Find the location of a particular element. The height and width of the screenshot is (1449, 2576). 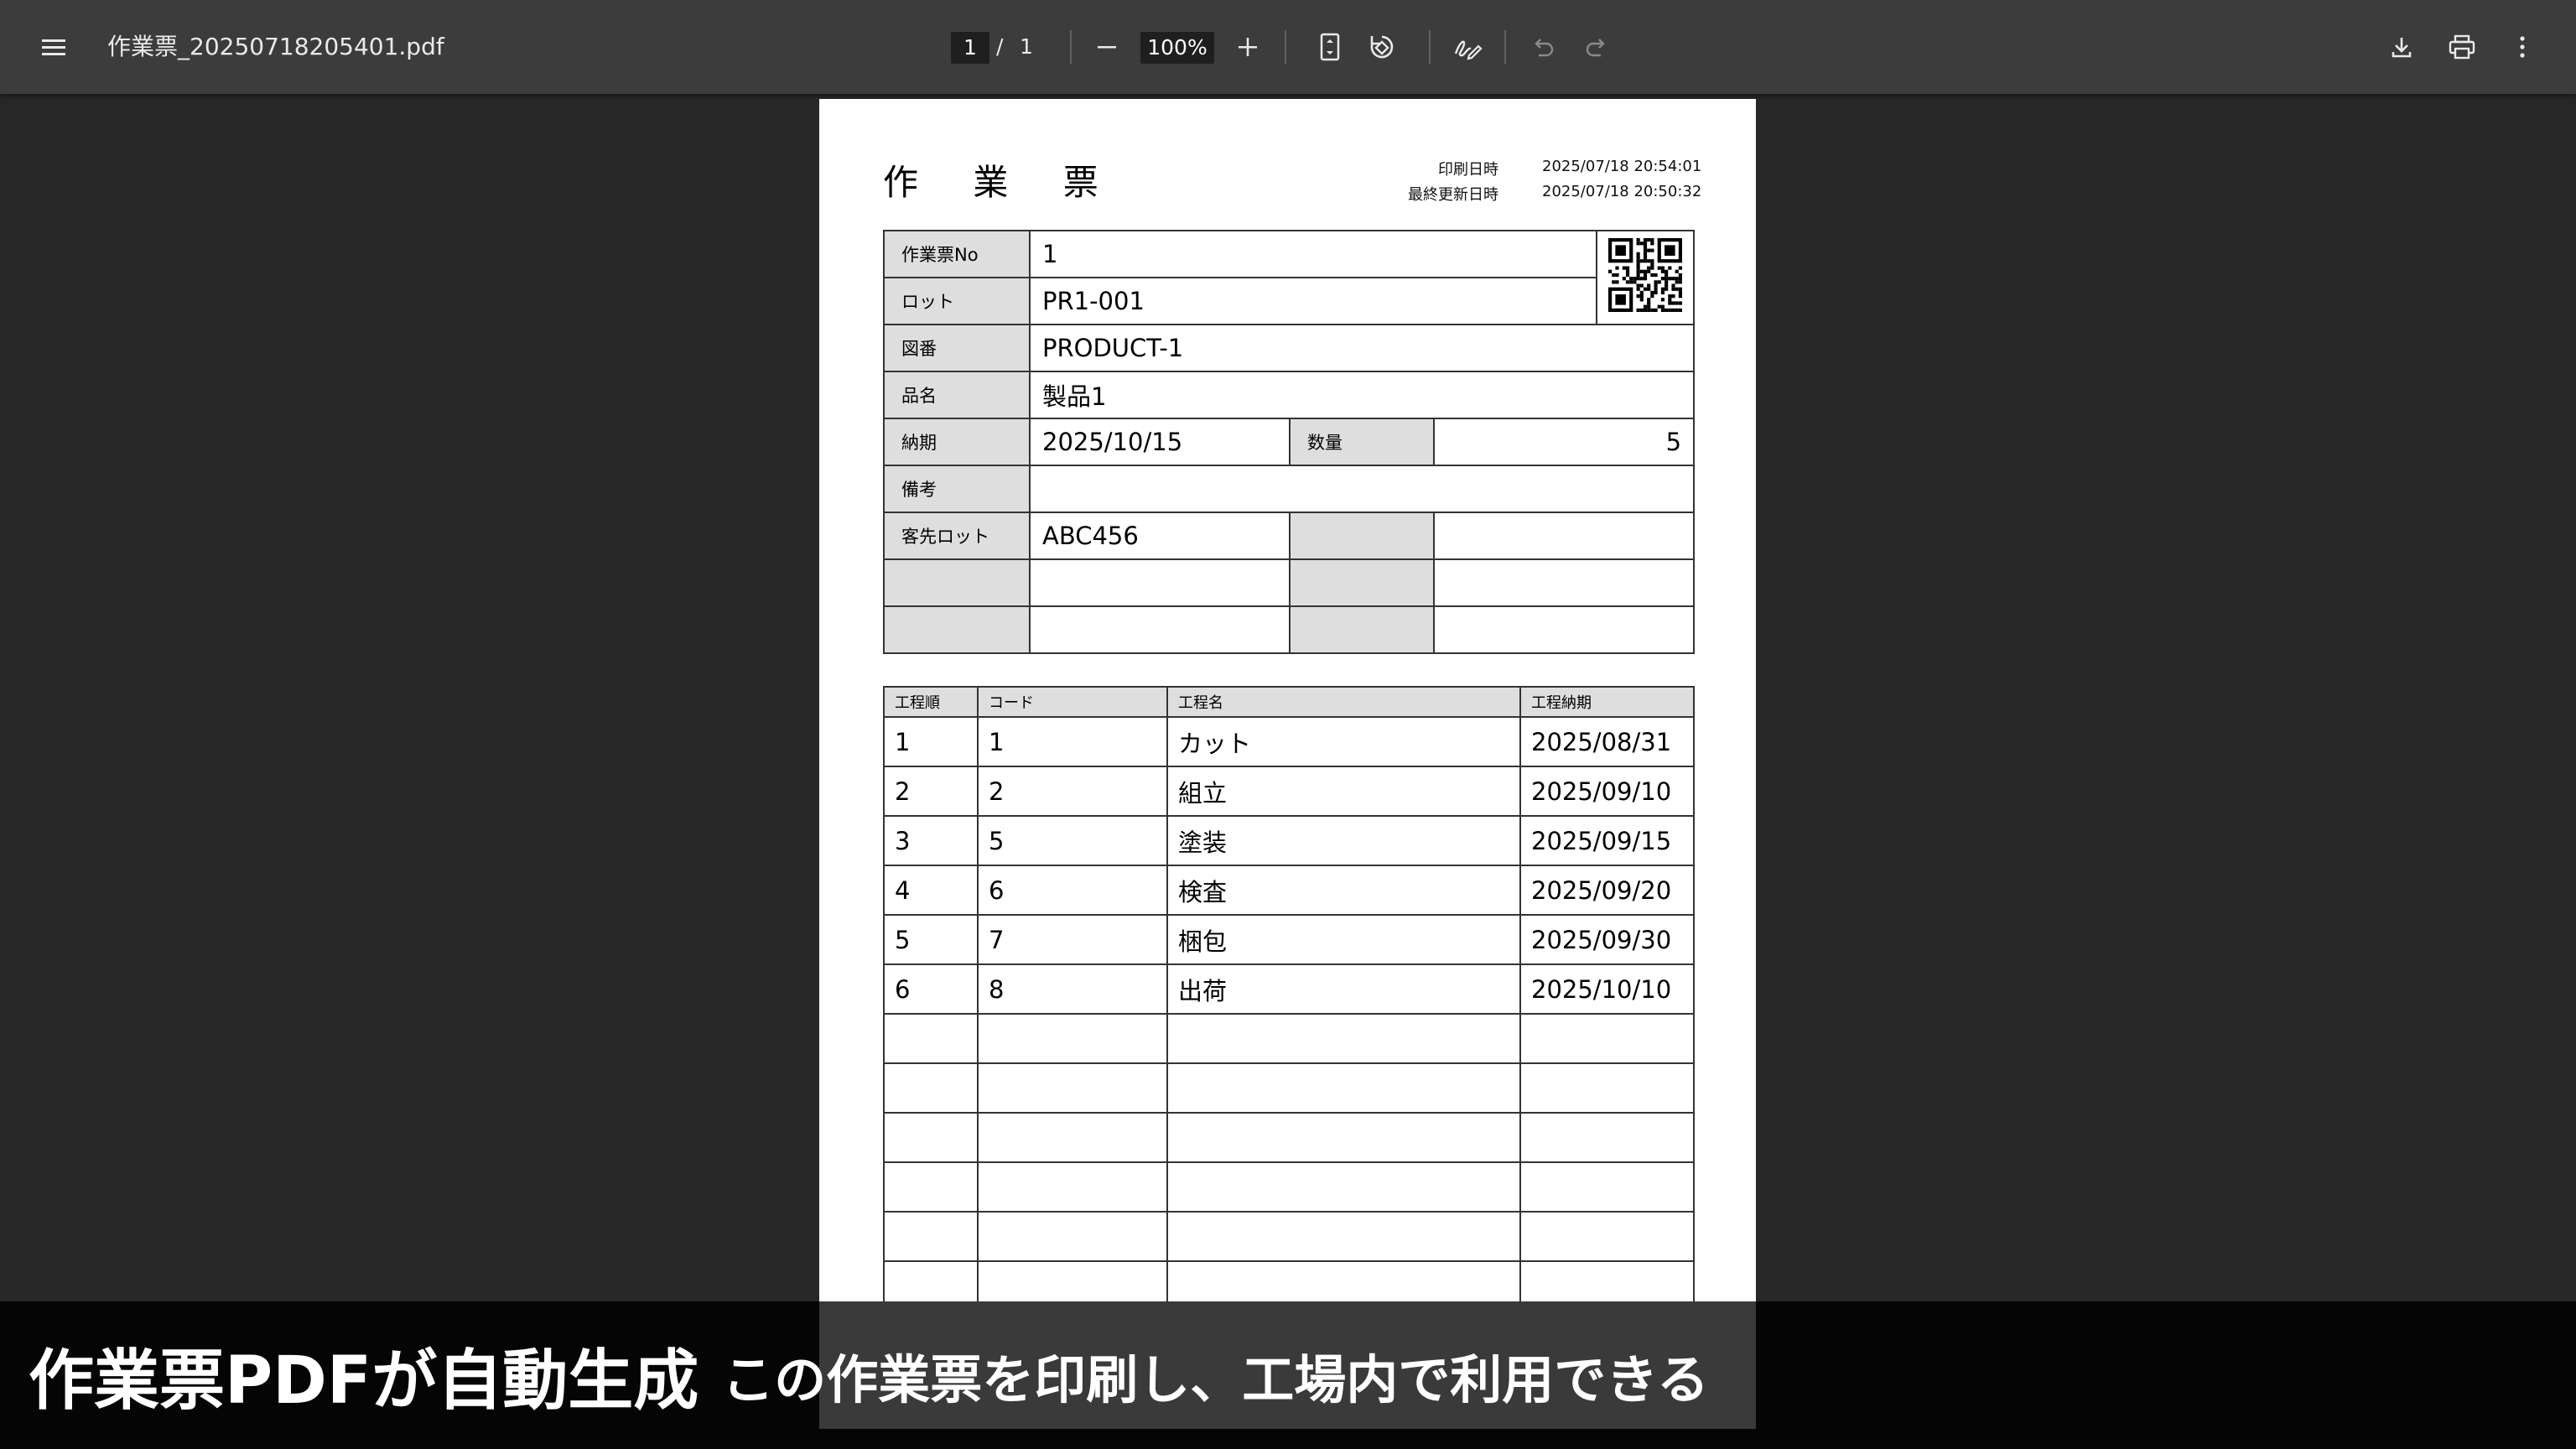

more-options-button is located at coordinates (2522, 46).